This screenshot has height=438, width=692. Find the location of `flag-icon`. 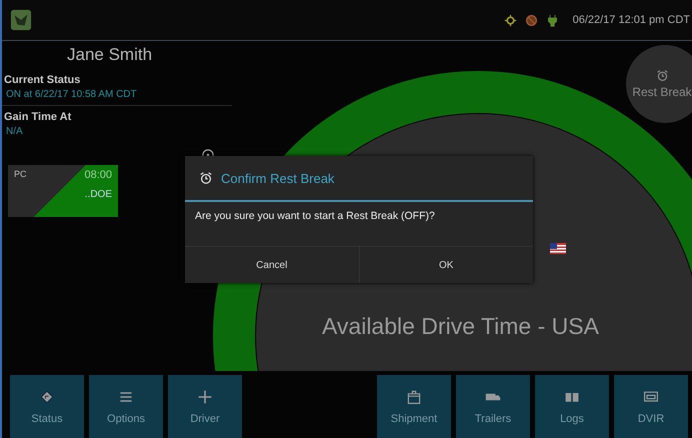

flag-icon is located at coordinates (558, 248).